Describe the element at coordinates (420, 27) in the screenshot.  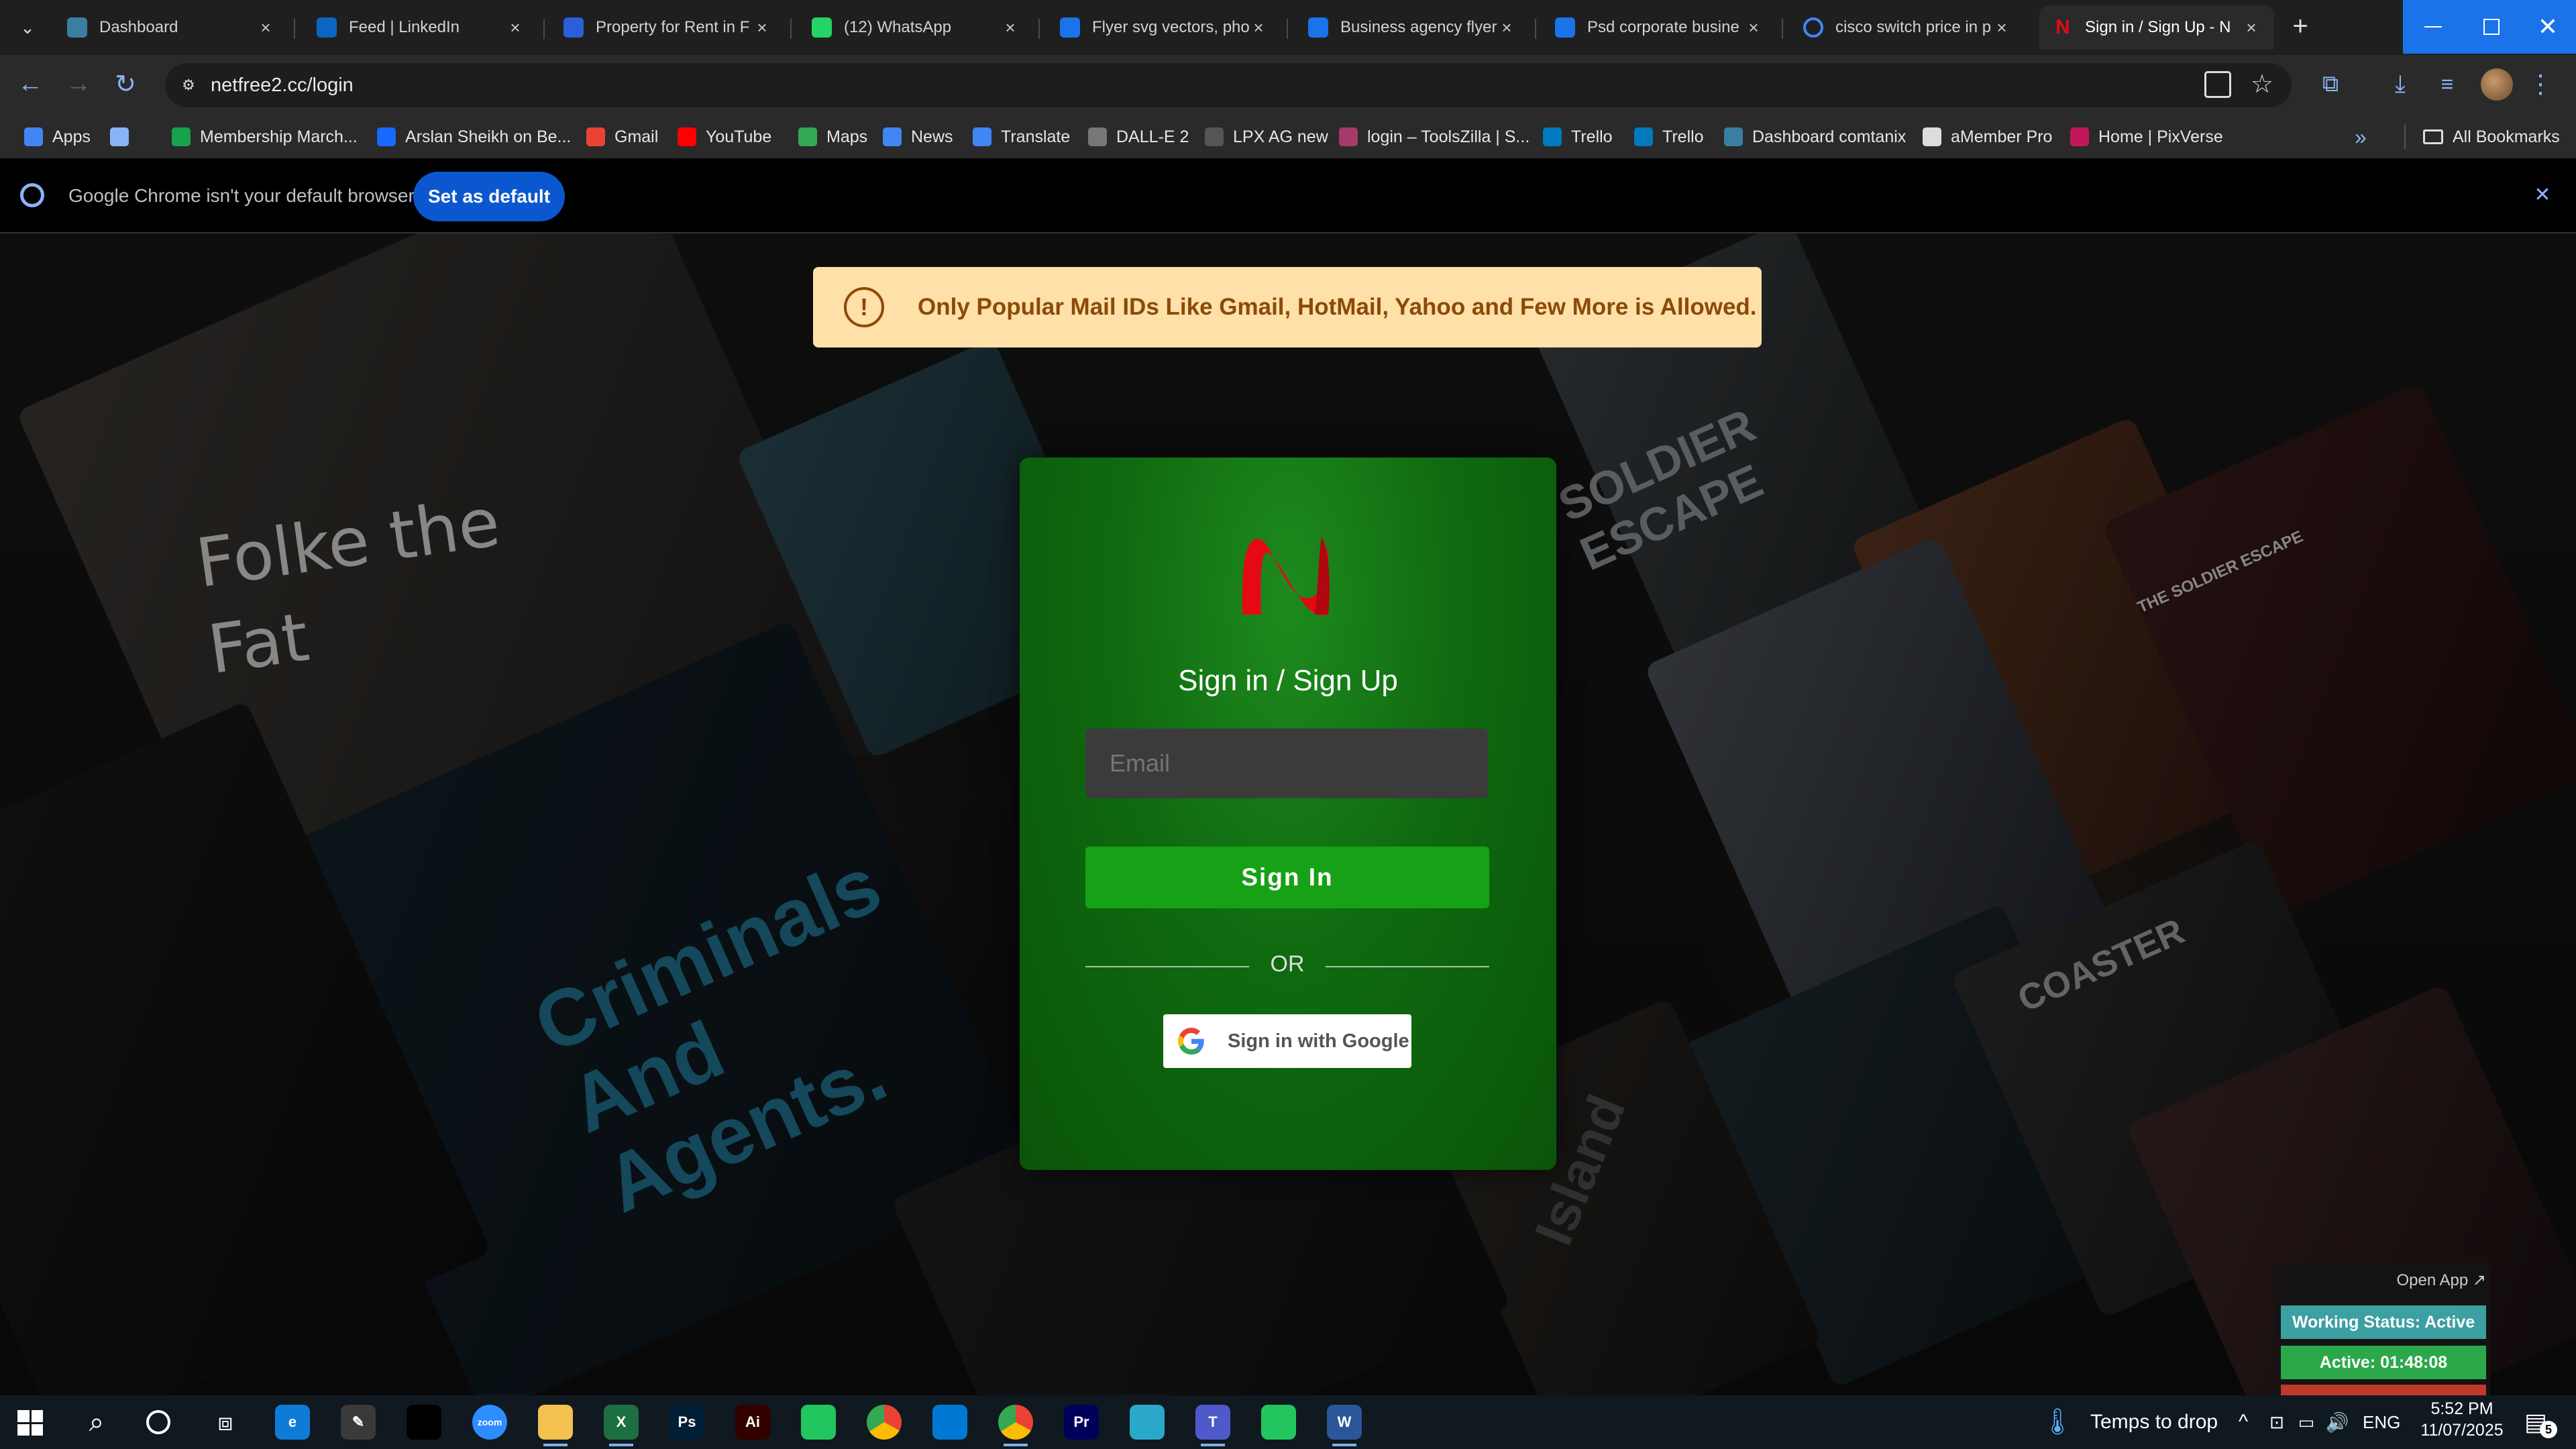
I see `tab-2: Feed | LinkedIn ×` at that location.